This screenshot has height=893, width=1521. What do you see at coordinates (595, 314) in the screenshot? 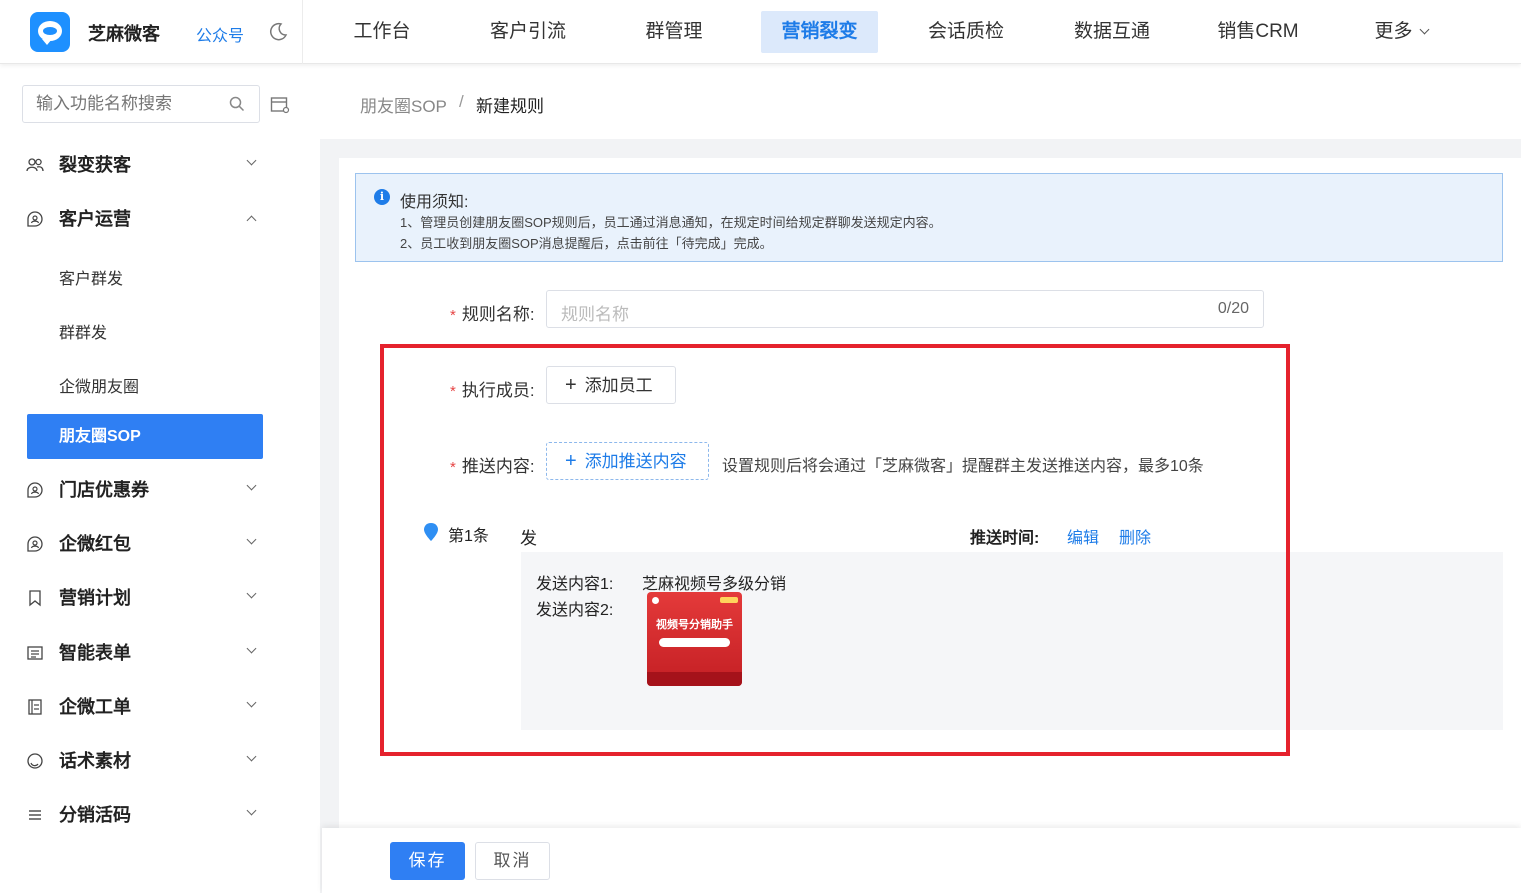
I see `rule-name-placeholder: 规则名称` at bounding box center [595, 314].